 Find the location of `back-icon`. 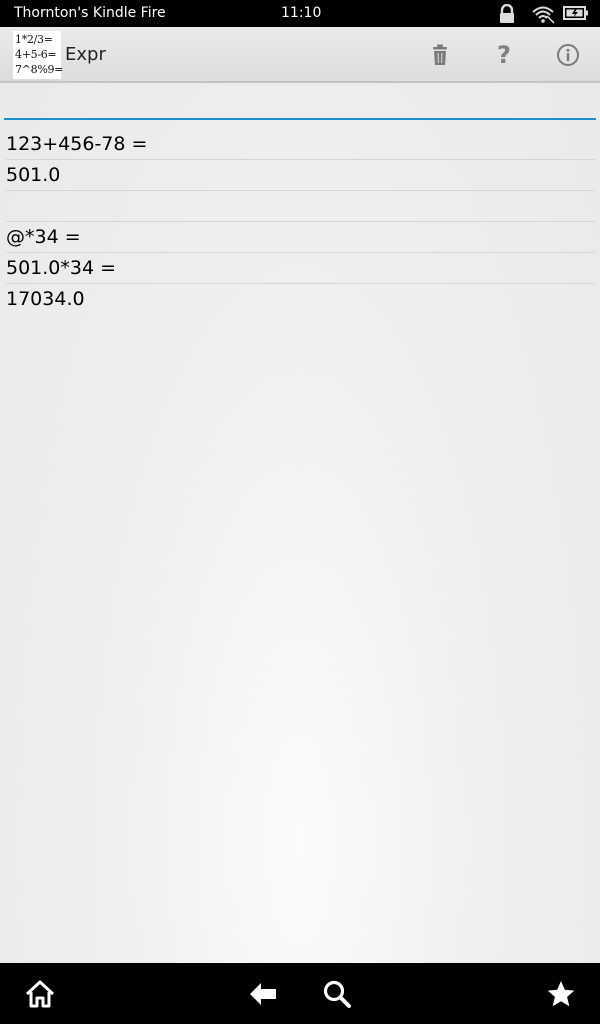

back-icon is located at coordinates (263, 994).